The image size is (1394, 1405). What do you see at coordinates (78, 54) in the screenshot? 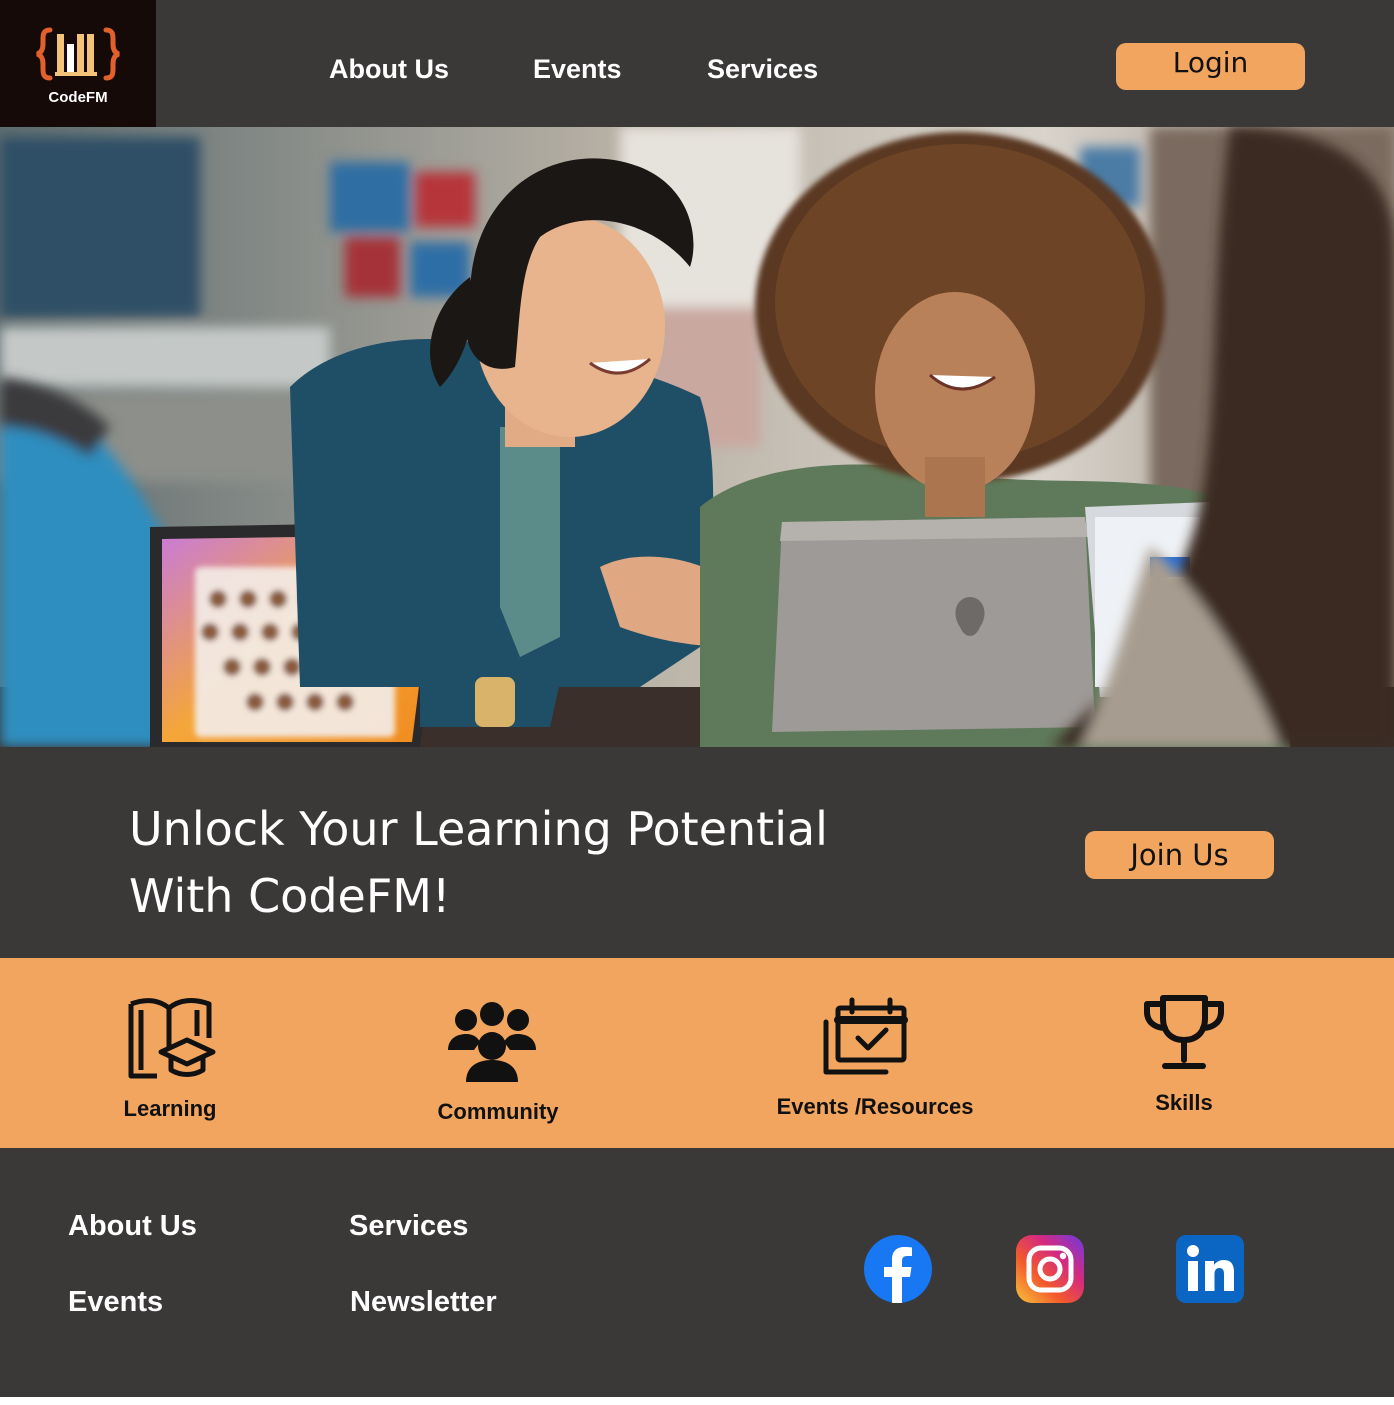
I see `logo-icon` at bounding box center [78, 54].